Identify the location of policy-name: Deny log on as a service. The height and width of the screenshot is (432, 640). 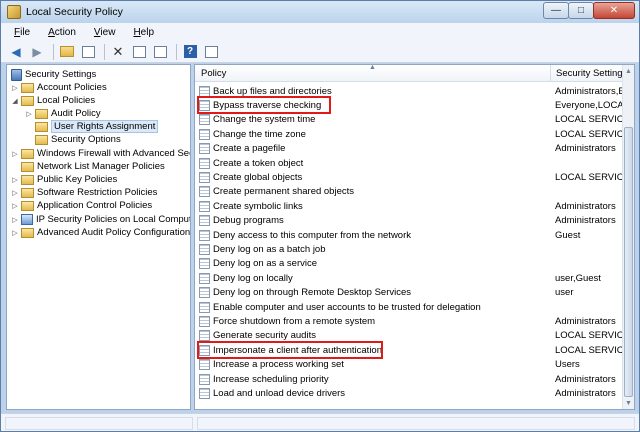
(265, 264).